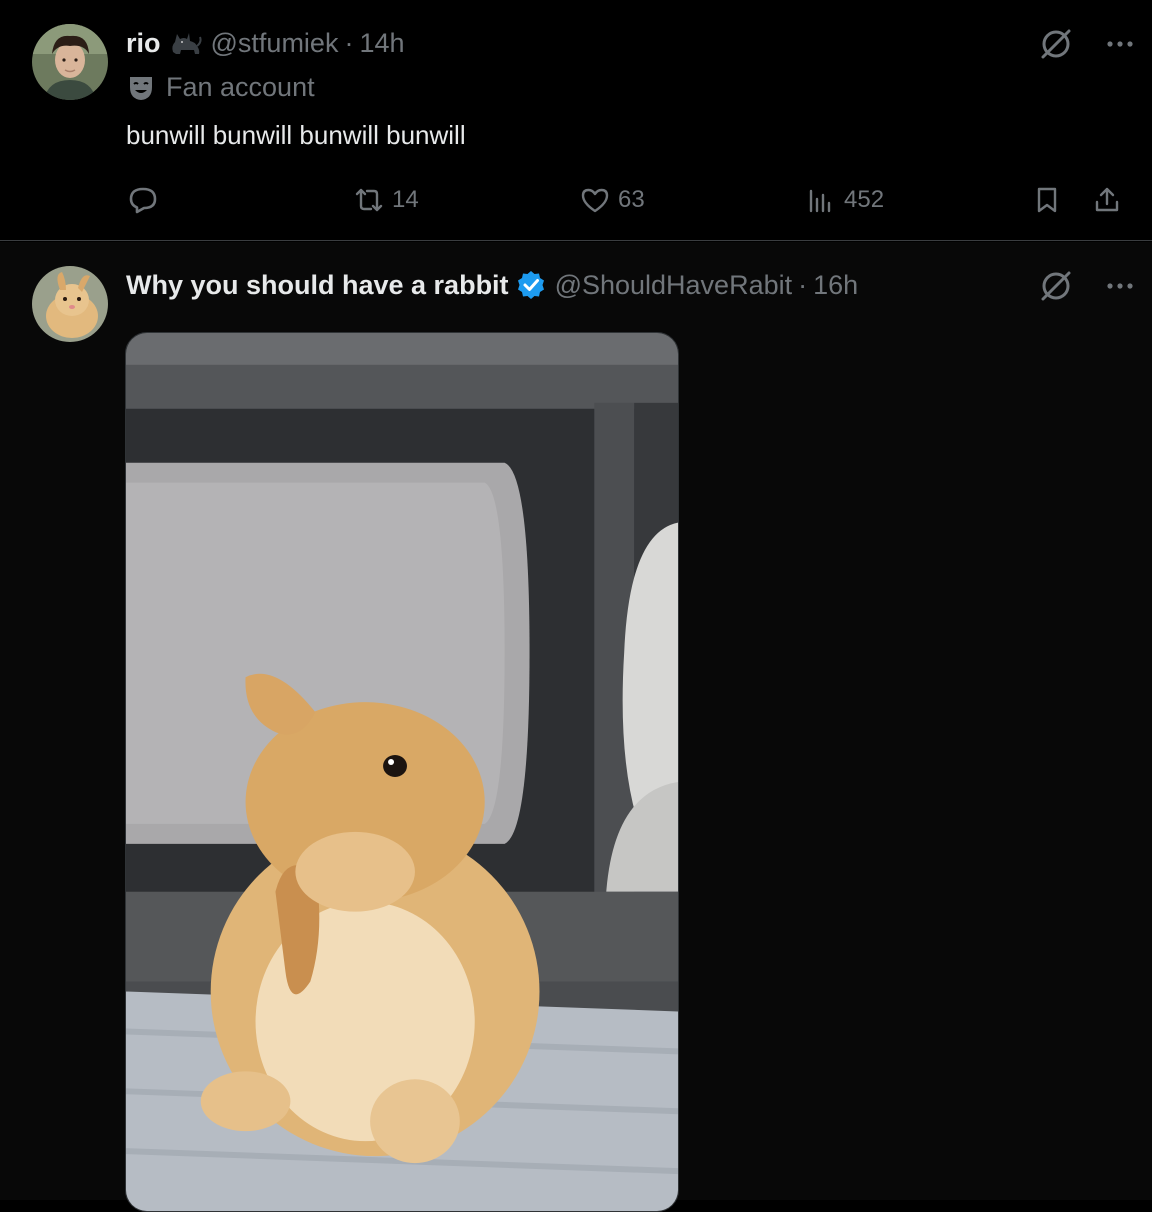 The image size is (1152, 1212). Describe the element at coordinates (864, 199) in the screenshot. I see `view-count: 452` at that location.